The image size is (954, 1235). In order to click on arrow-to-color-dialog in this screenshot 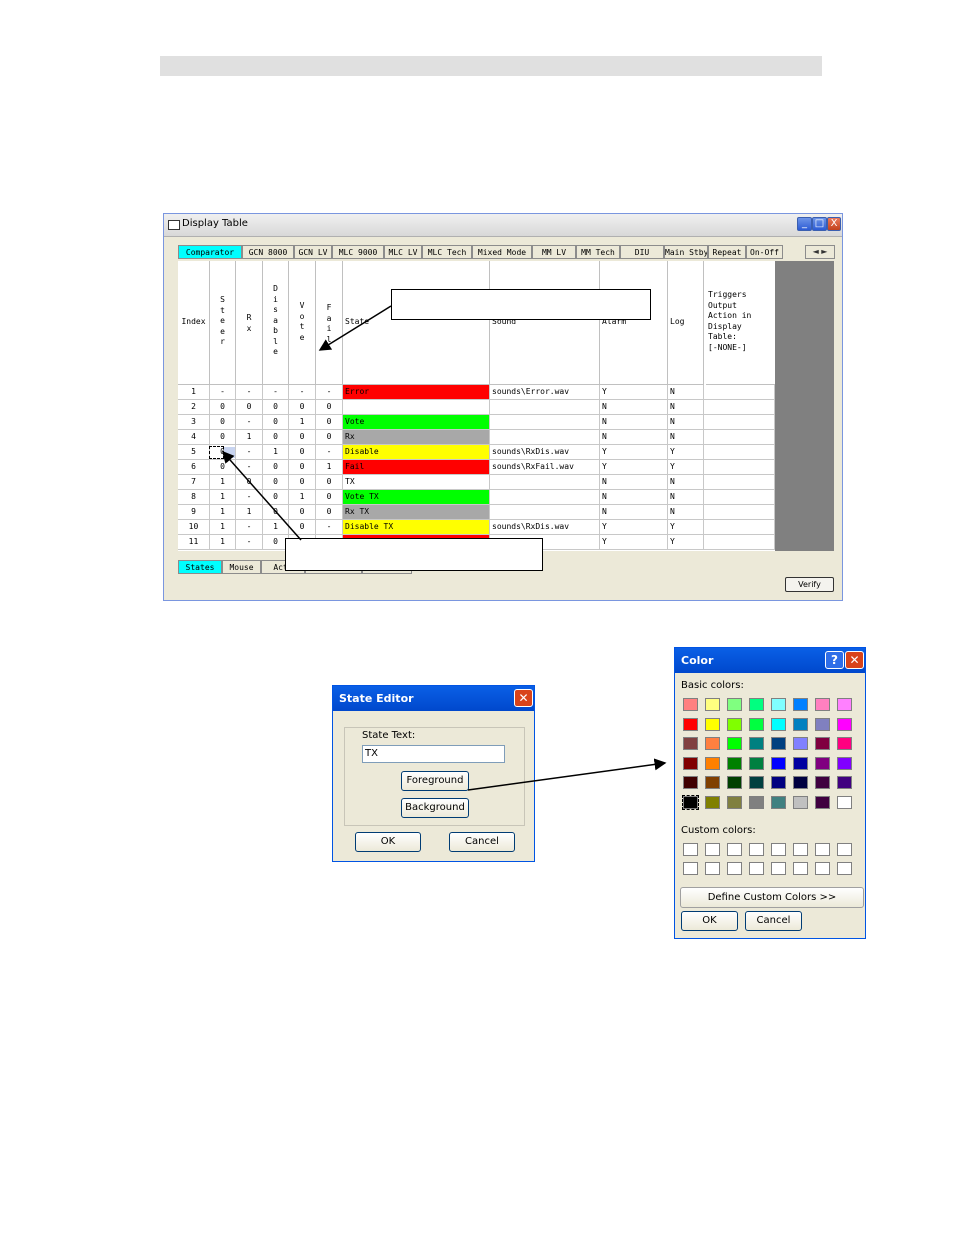, I will do `click(567, 774)`.